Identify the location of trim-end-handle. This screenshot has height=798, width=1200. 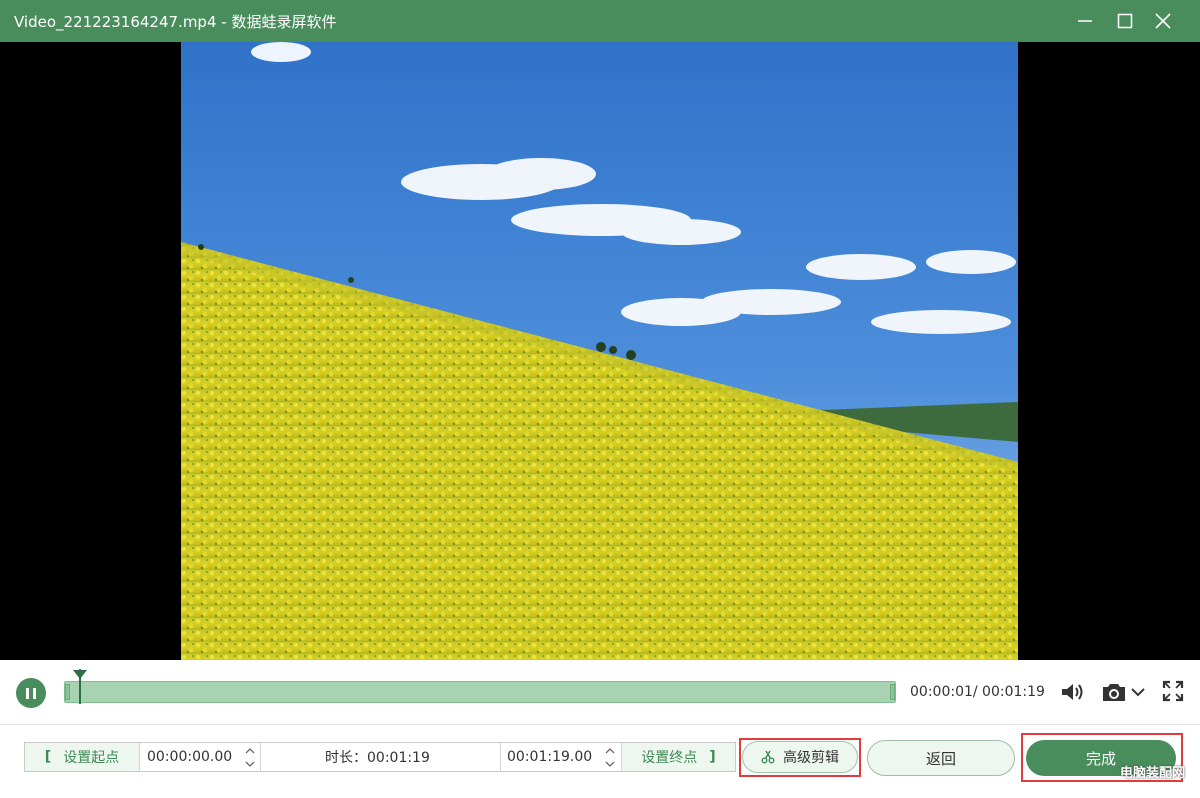
(892, 692).